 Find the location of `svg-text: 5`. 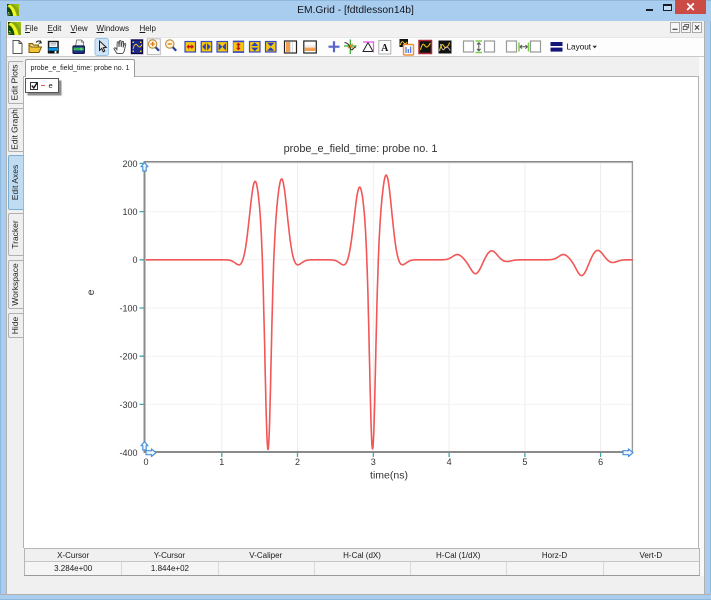

svg-text: 5 is located at coordinates (524, 462).